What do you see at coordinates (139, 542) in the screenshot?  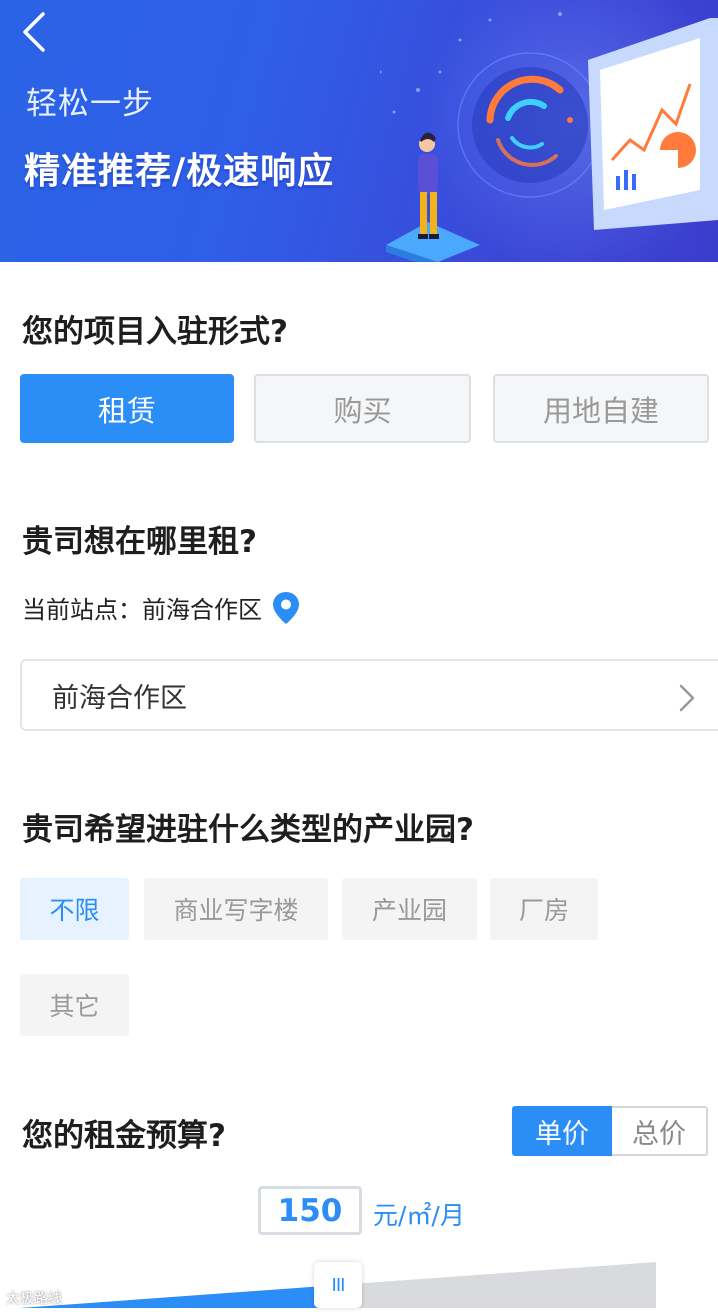 I see `section-title-location: 贵司想在哪里租?` at bounding box center [139, 542].